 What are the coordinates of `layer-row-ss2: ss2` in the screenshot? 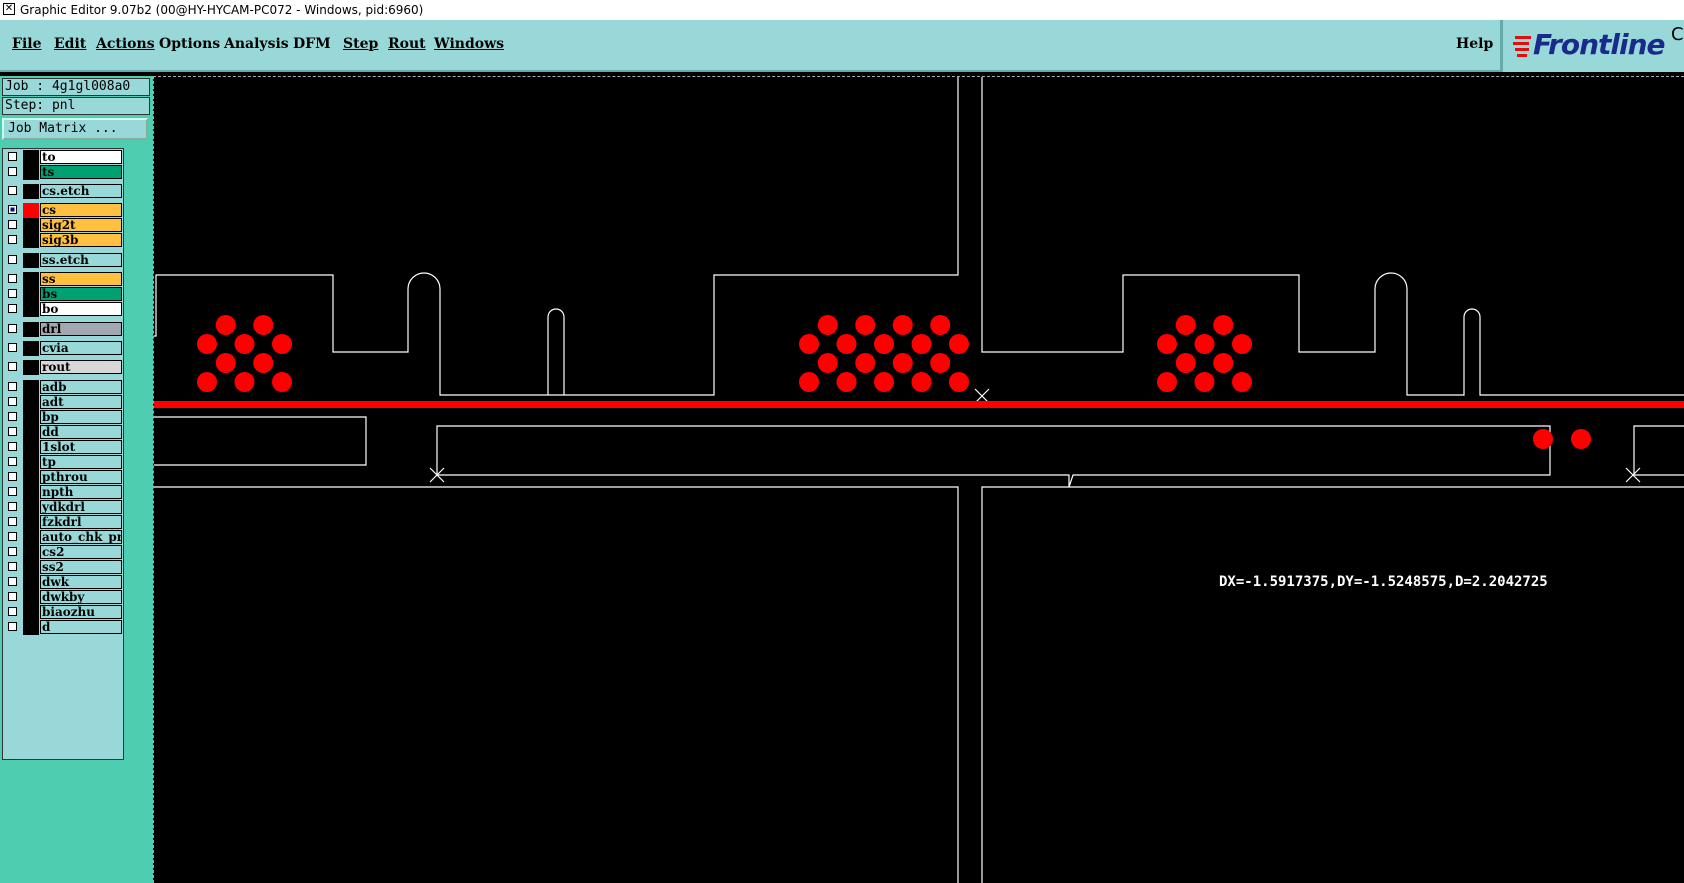 It's located at (63, 567).